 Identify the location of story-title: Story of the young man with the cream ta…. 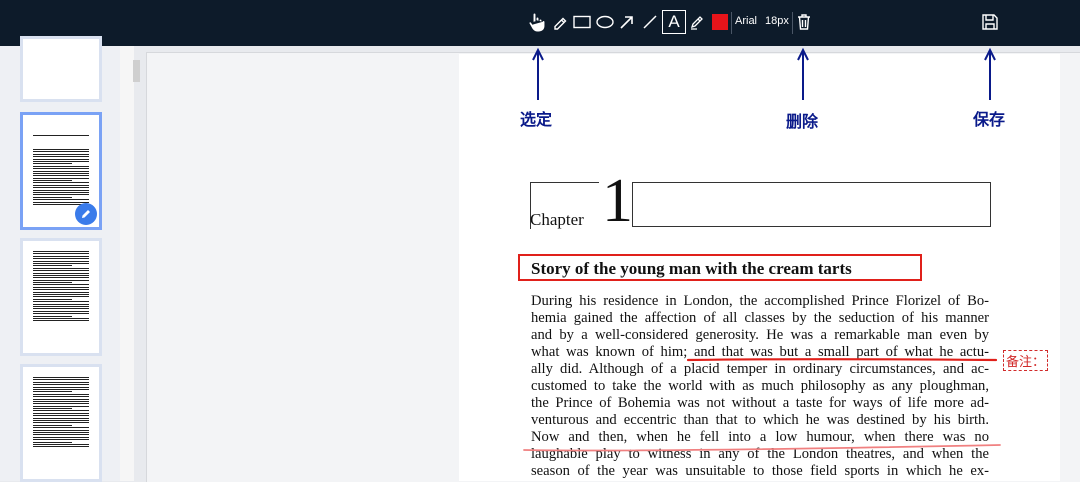
(691, 268).